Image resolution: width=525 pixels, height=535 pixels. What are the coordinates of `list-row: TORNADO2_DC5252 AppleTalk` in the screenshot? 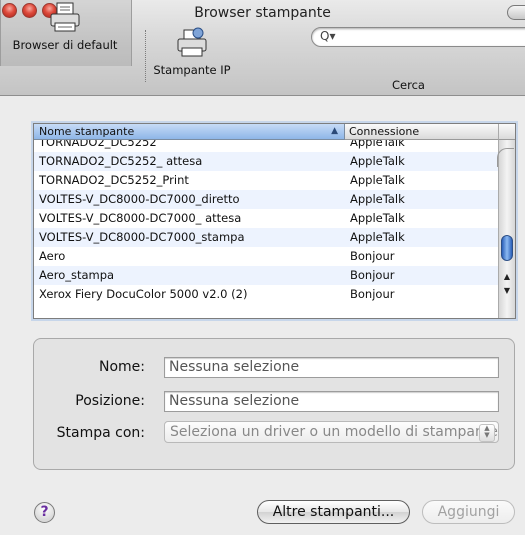 It's located at (266, 146).